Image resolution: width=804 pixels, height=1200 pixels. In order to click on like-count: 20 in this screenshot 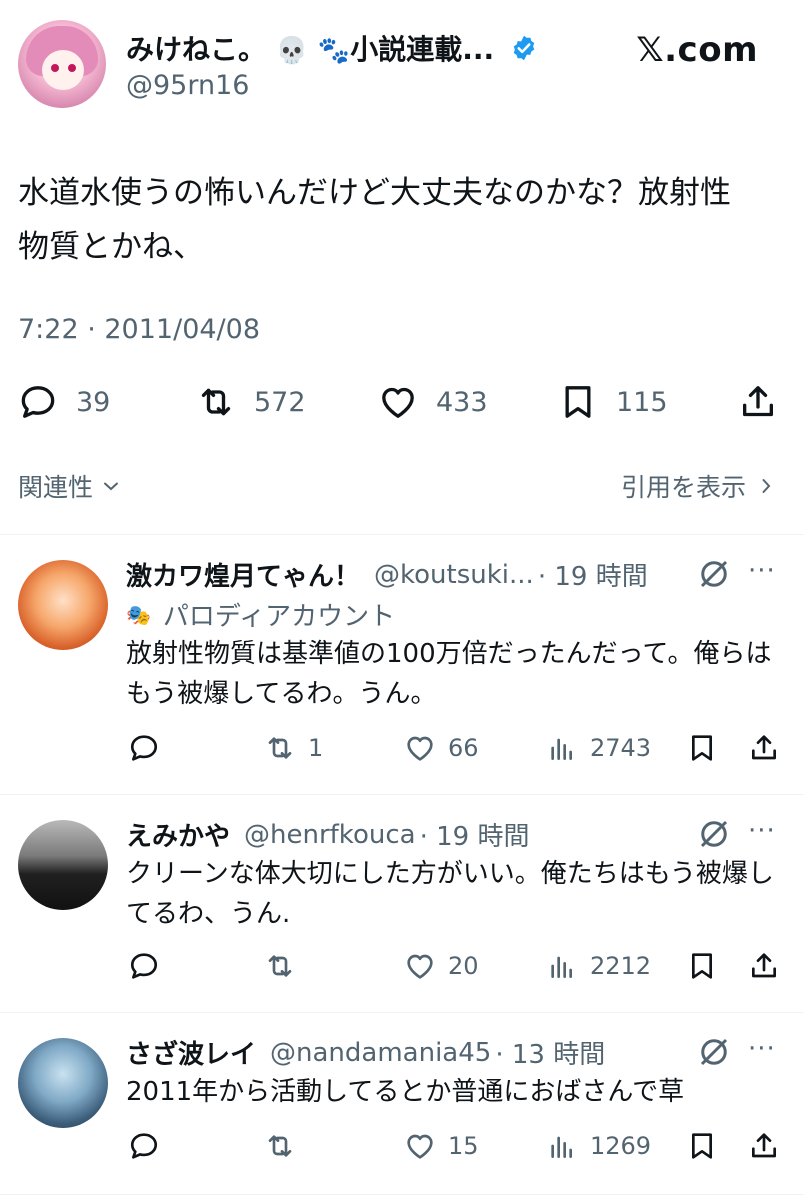, I will do `click(463, 966)`.